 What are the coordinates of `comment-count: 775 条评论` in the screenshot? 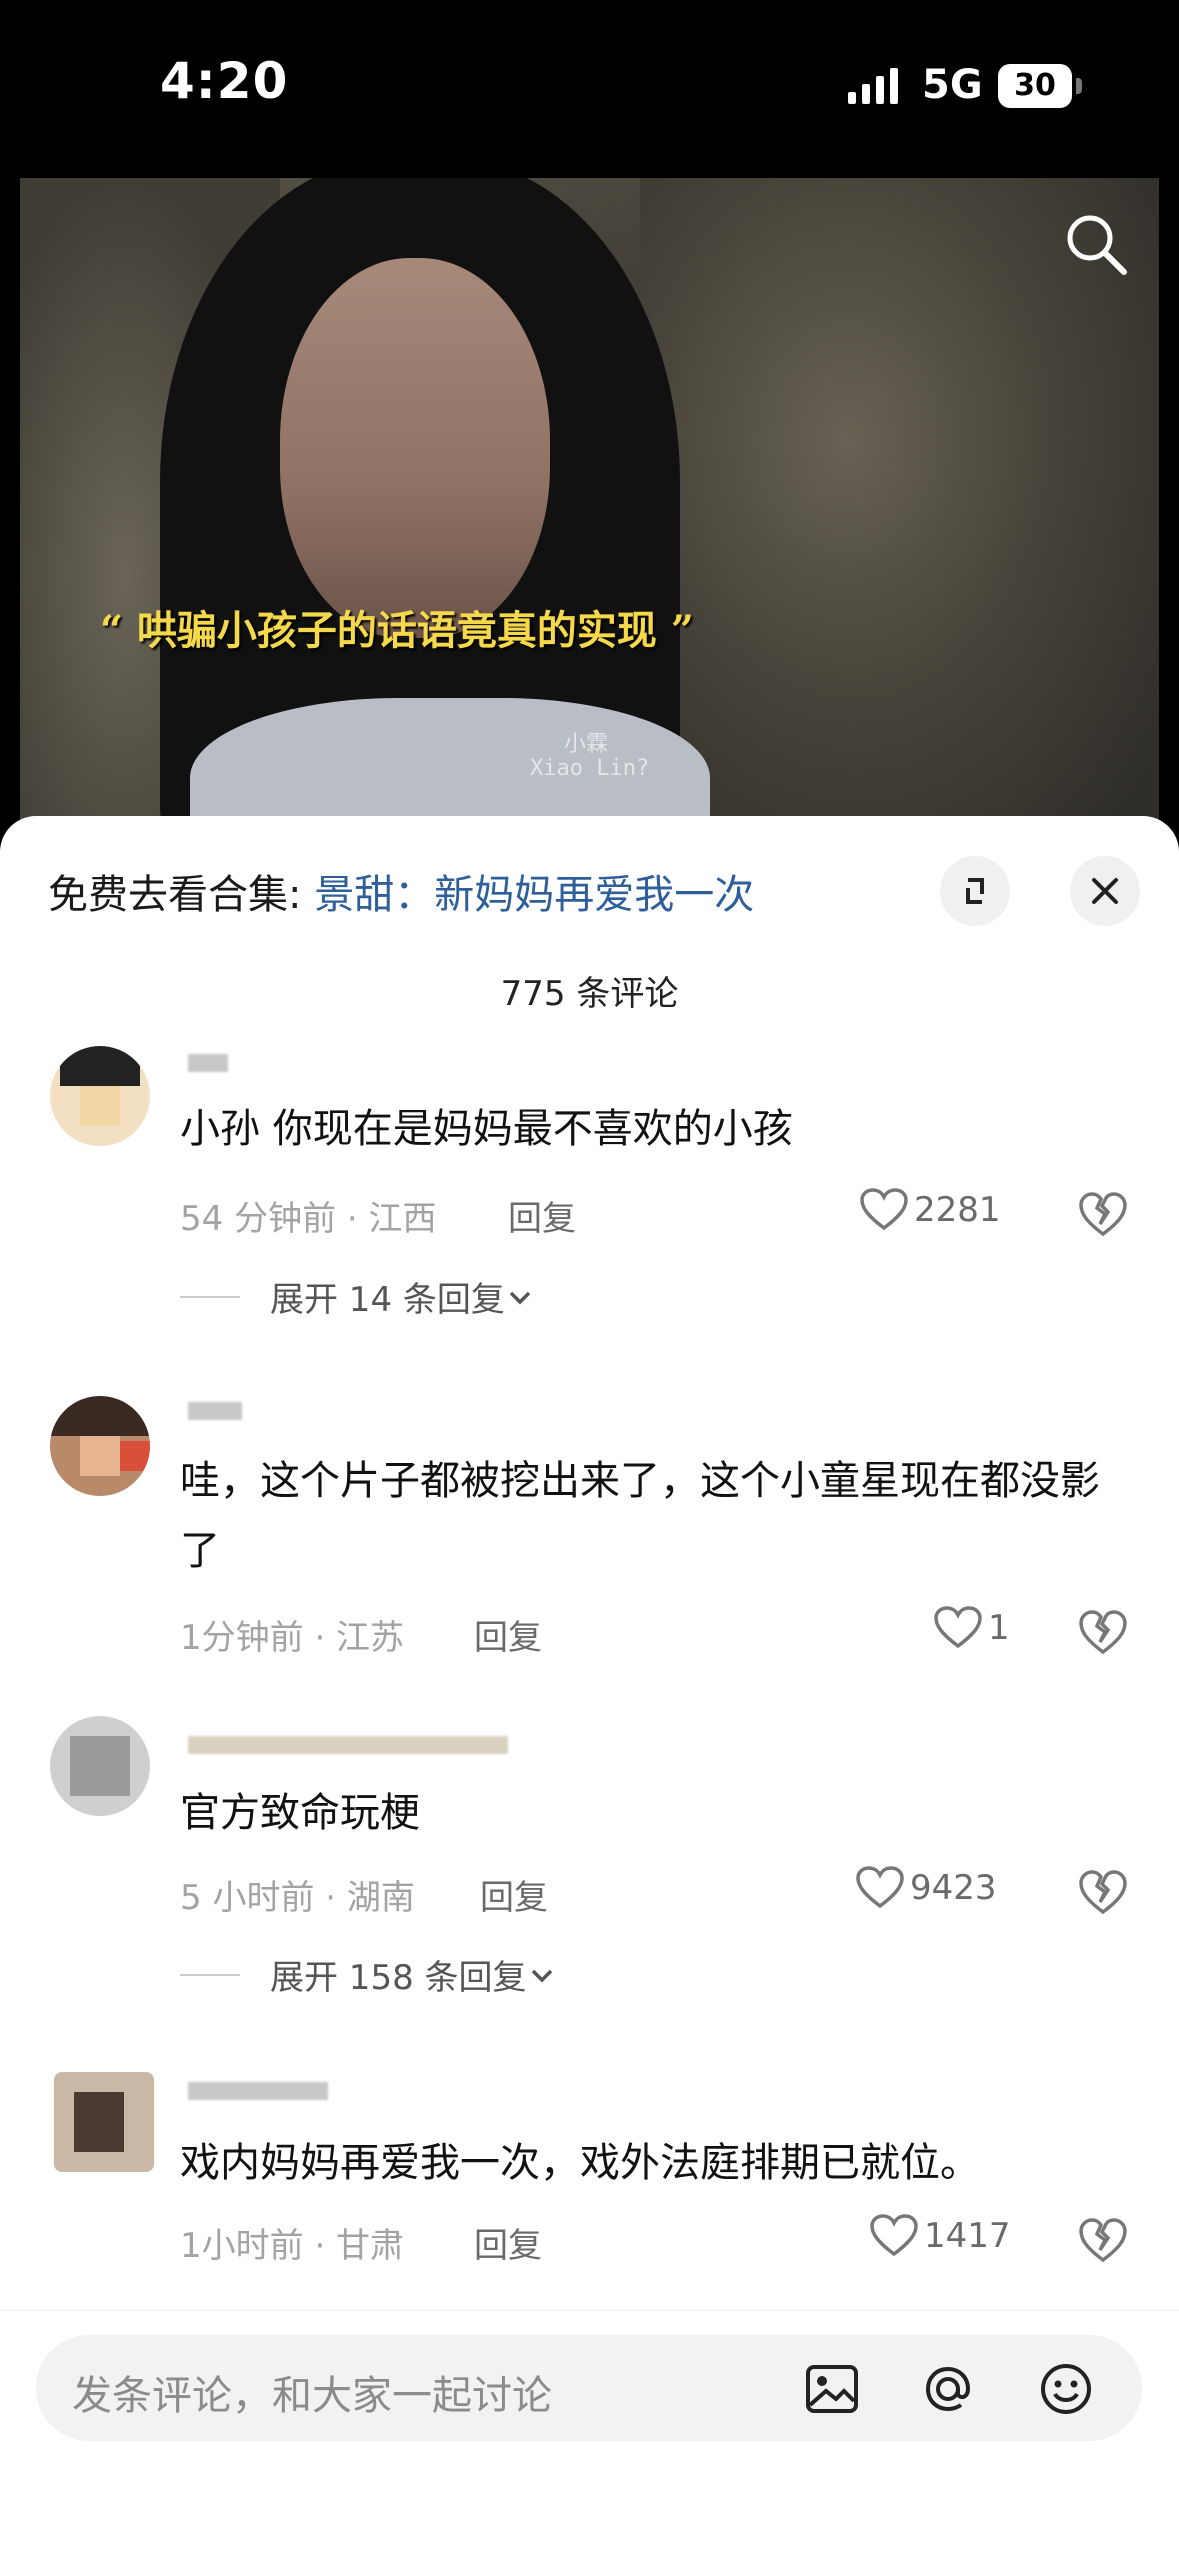 It's located at (589, 994).